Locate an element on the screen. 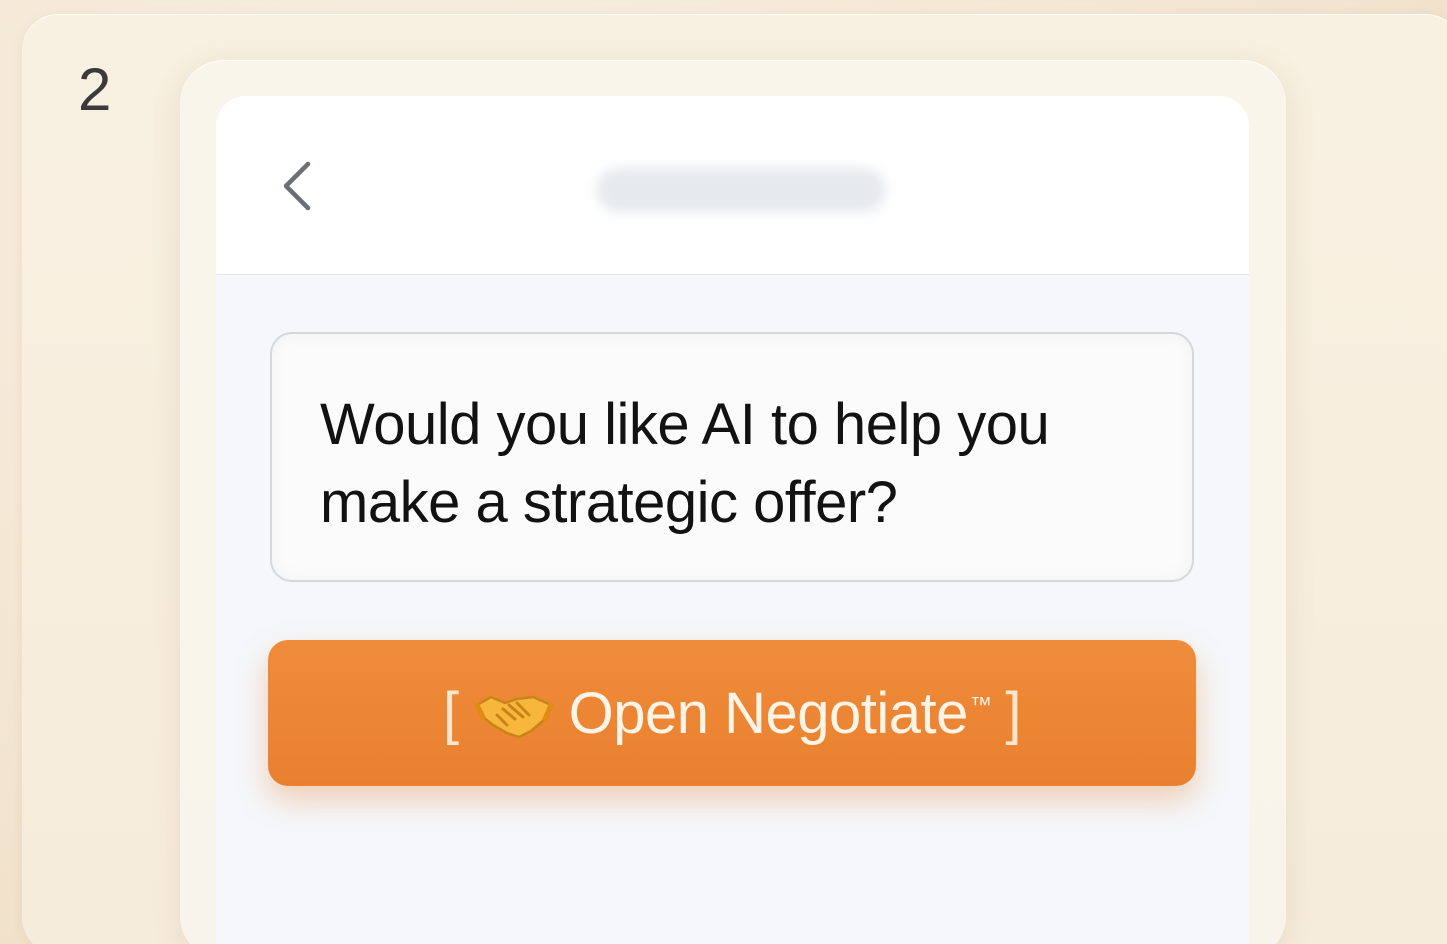  back-button is located at coordinates (297, 186).